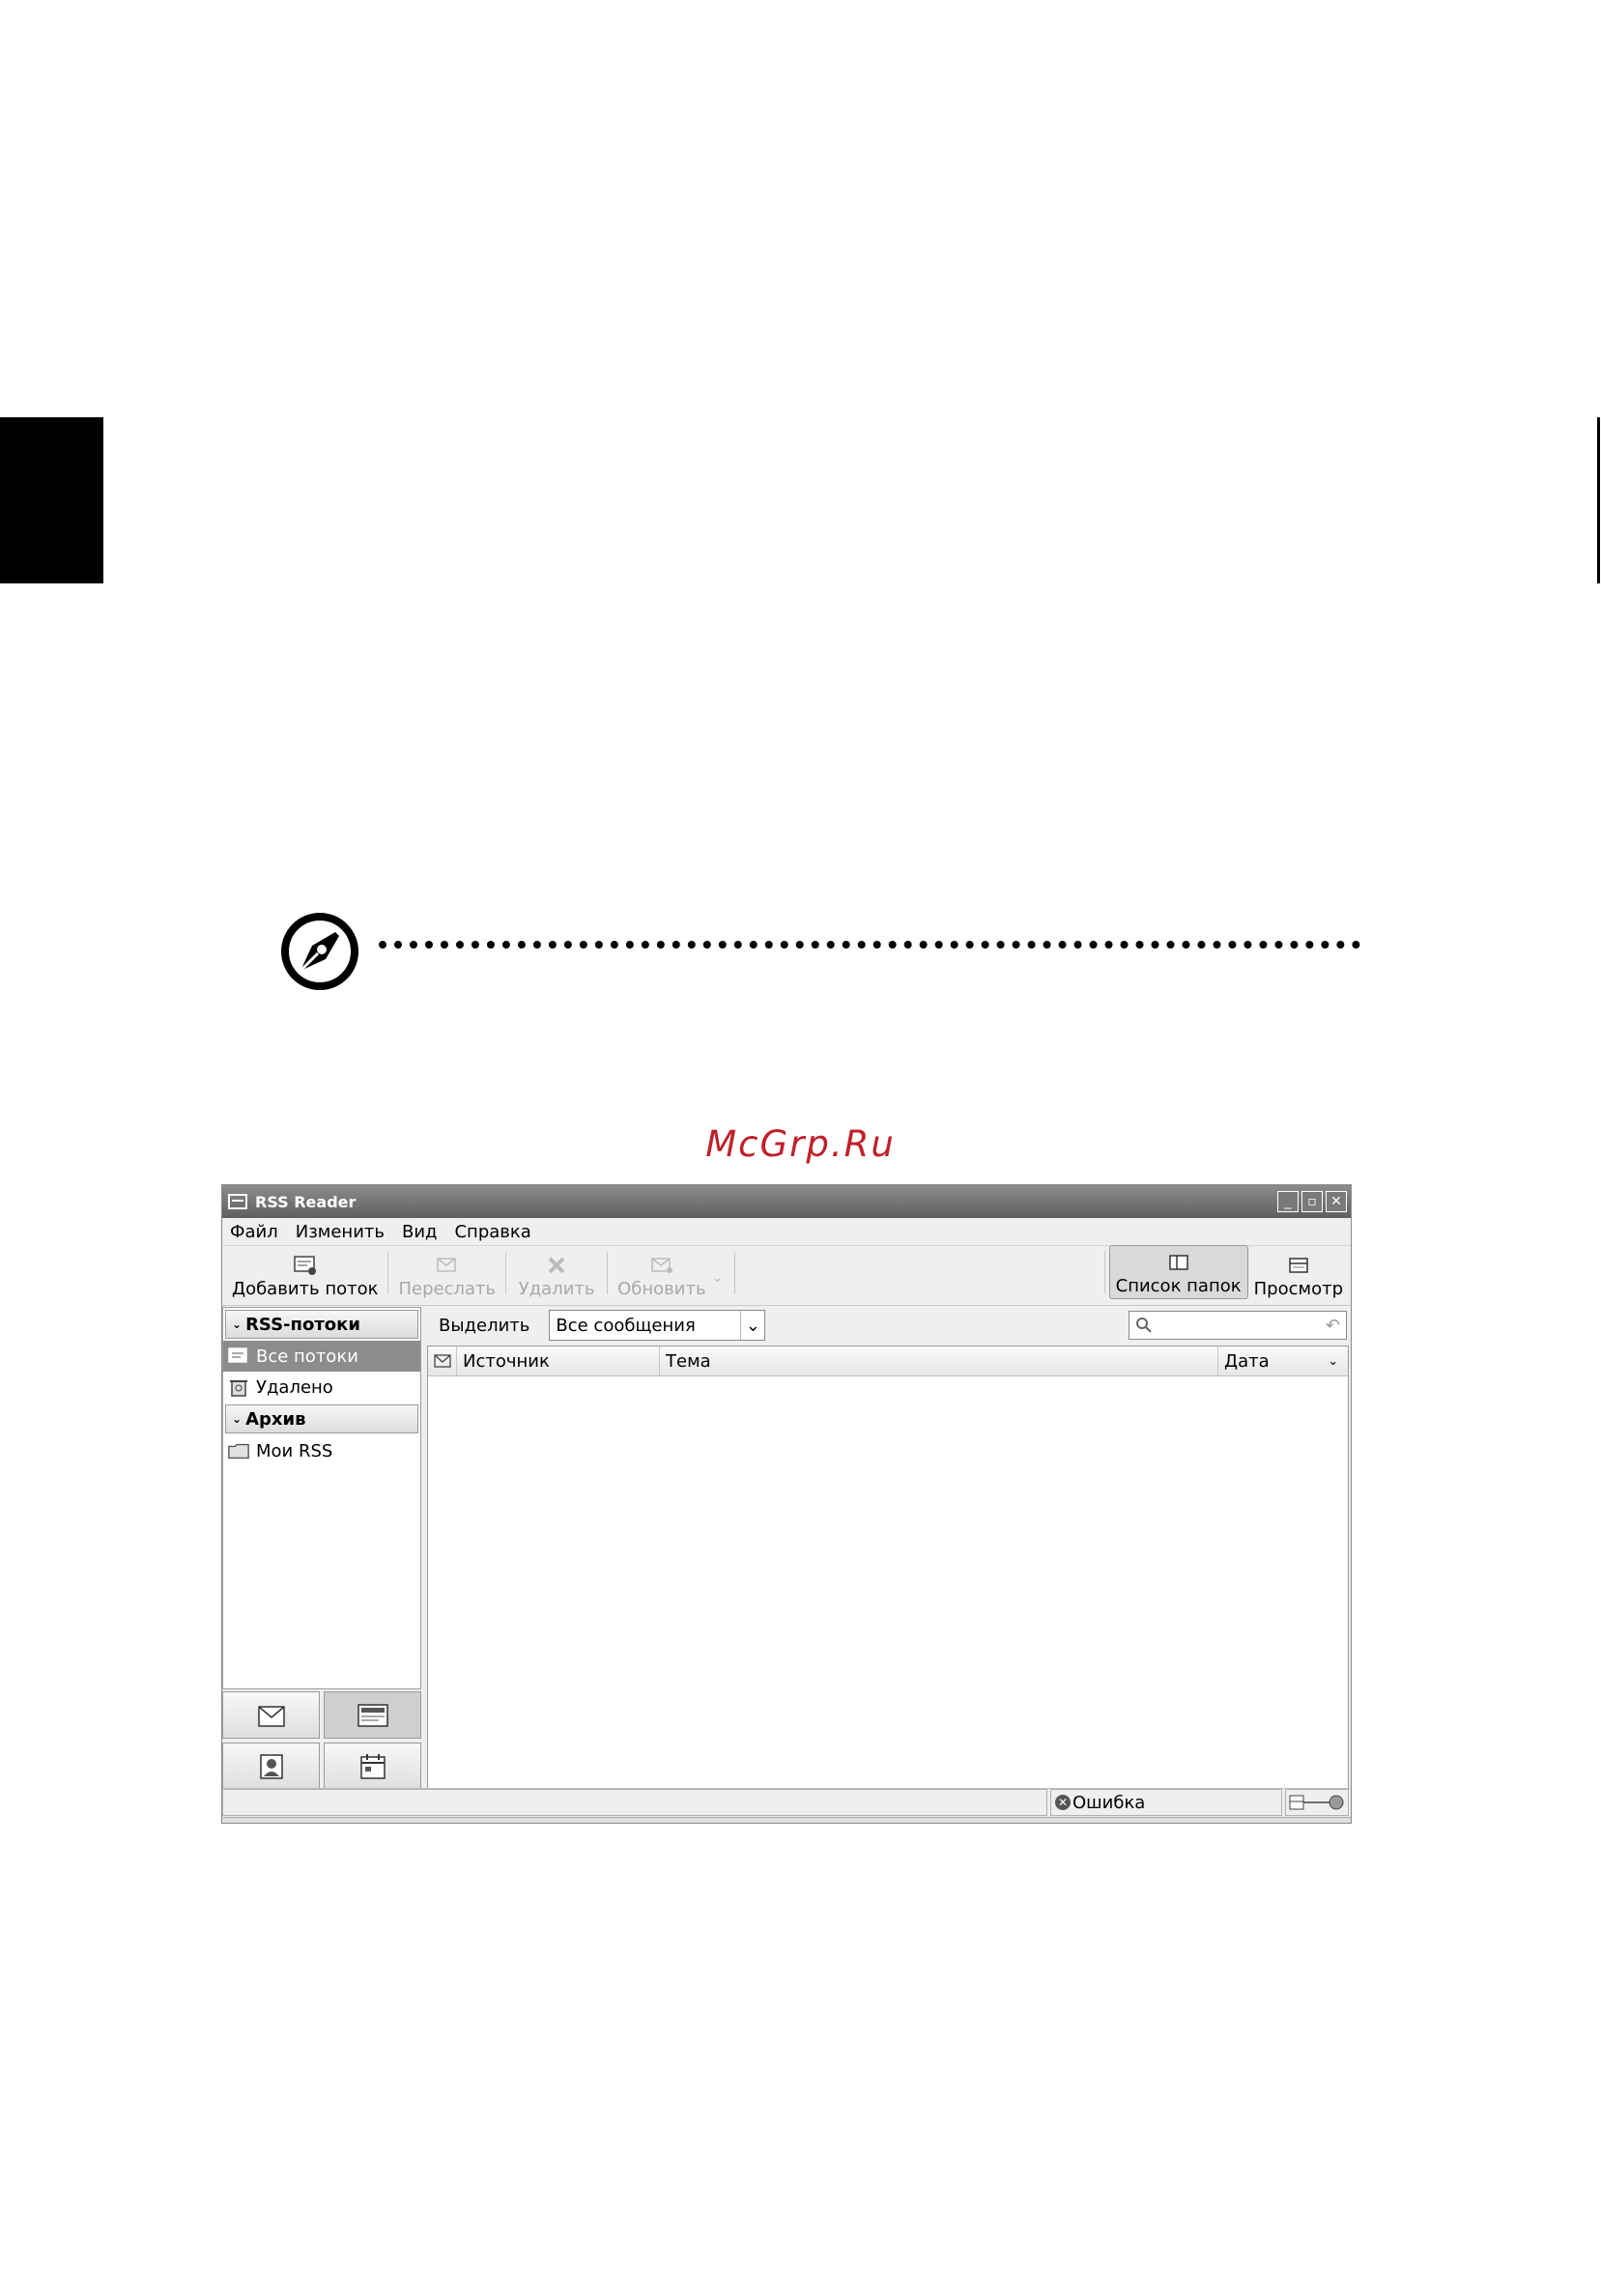 The height and width of the screenshot is (2296, 1601). Describe the element at coordinates (446, 1277) in the screenshot. I see `forward-button: Переслать` at that location.